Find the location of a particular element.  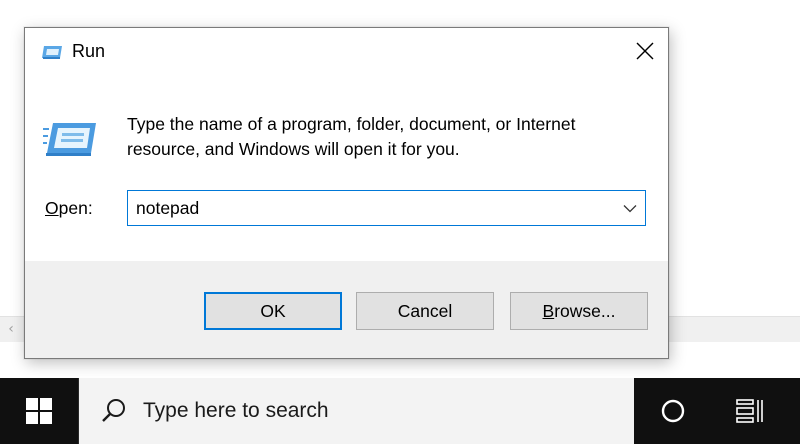

open-combobox is located at coordinates (386, 208).